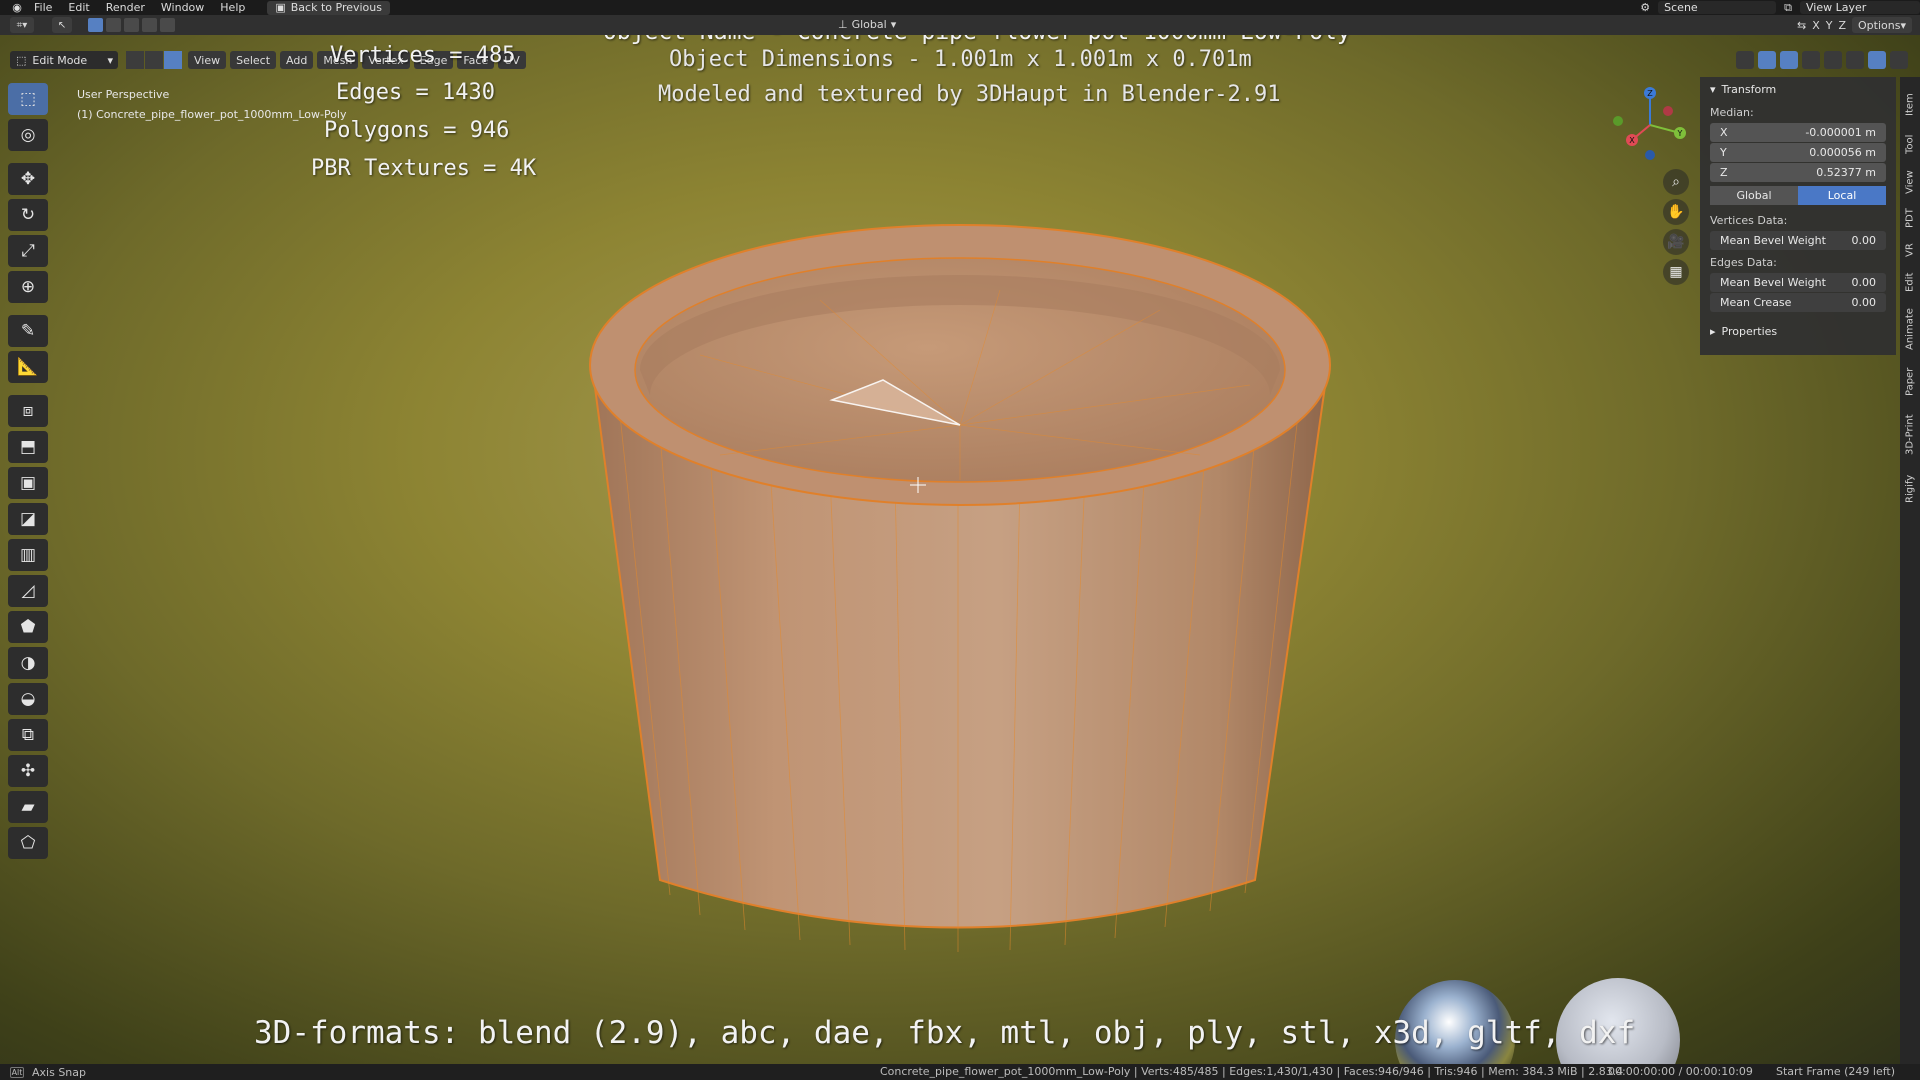 This screenshot has height=1080, width=1920. I want to click on rip-region-tool-icon: ⬠, so click(28, 843).